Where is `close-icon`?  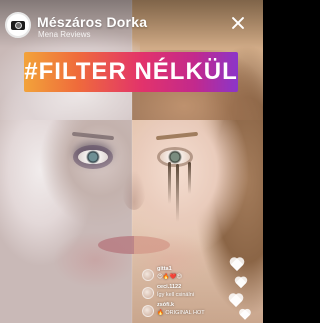 close-icon is located at coordinates (238, 23).